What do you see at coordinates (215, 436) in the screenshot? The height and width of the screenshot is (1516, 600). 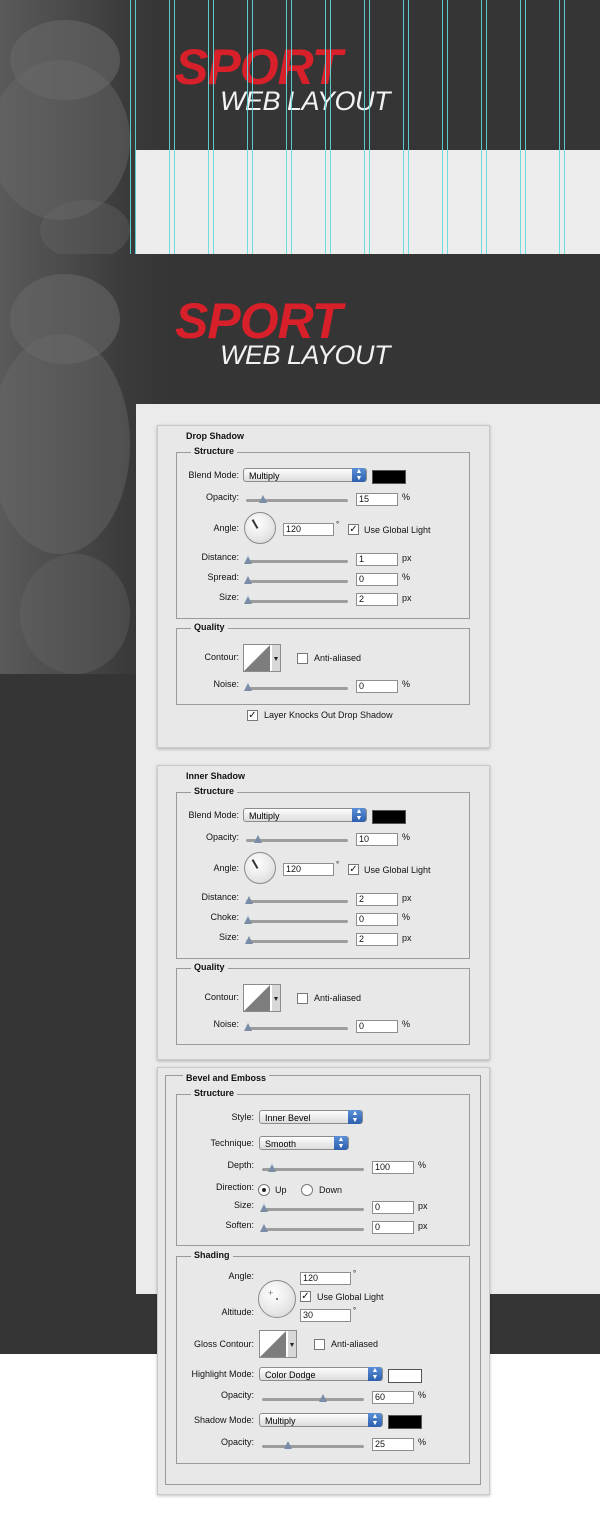 I see `drop-shadow-title: Drop Shadow` at bounding box center [215, 436].